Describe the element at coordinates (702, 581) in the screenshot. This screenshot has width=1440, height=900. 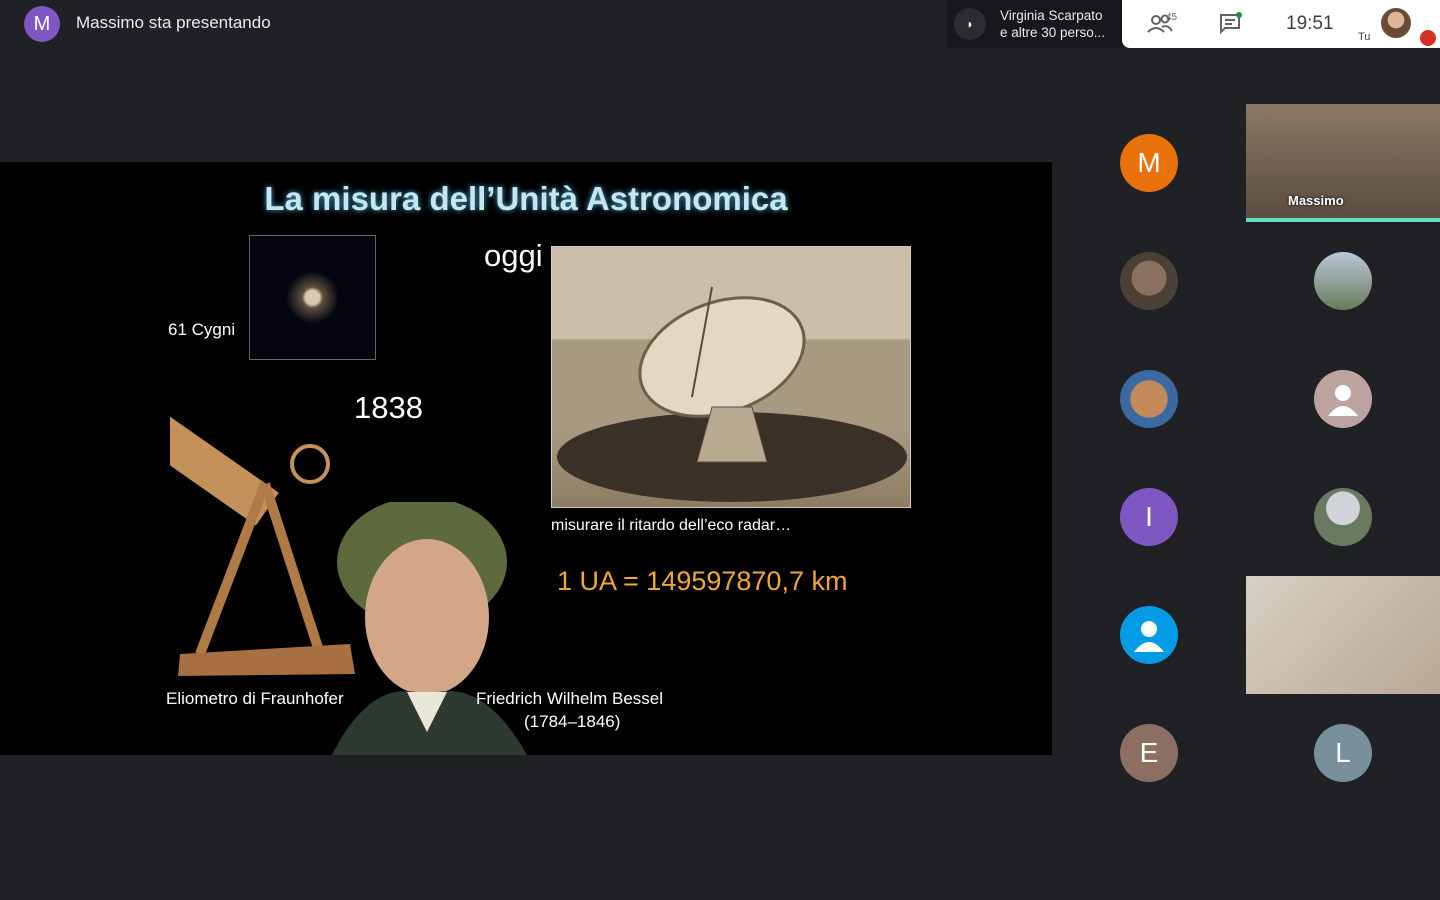
I see `au-value: 1 UA = 149597870,7 km` at that location.